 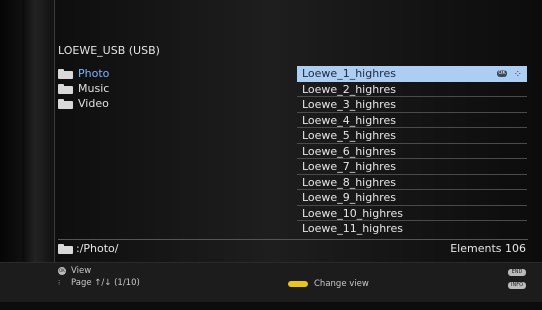 What do you see at coordinates (349, 104) in the screenshot?
I see `file-label: Loewe_3_highres` at bounding box center [349, 104].